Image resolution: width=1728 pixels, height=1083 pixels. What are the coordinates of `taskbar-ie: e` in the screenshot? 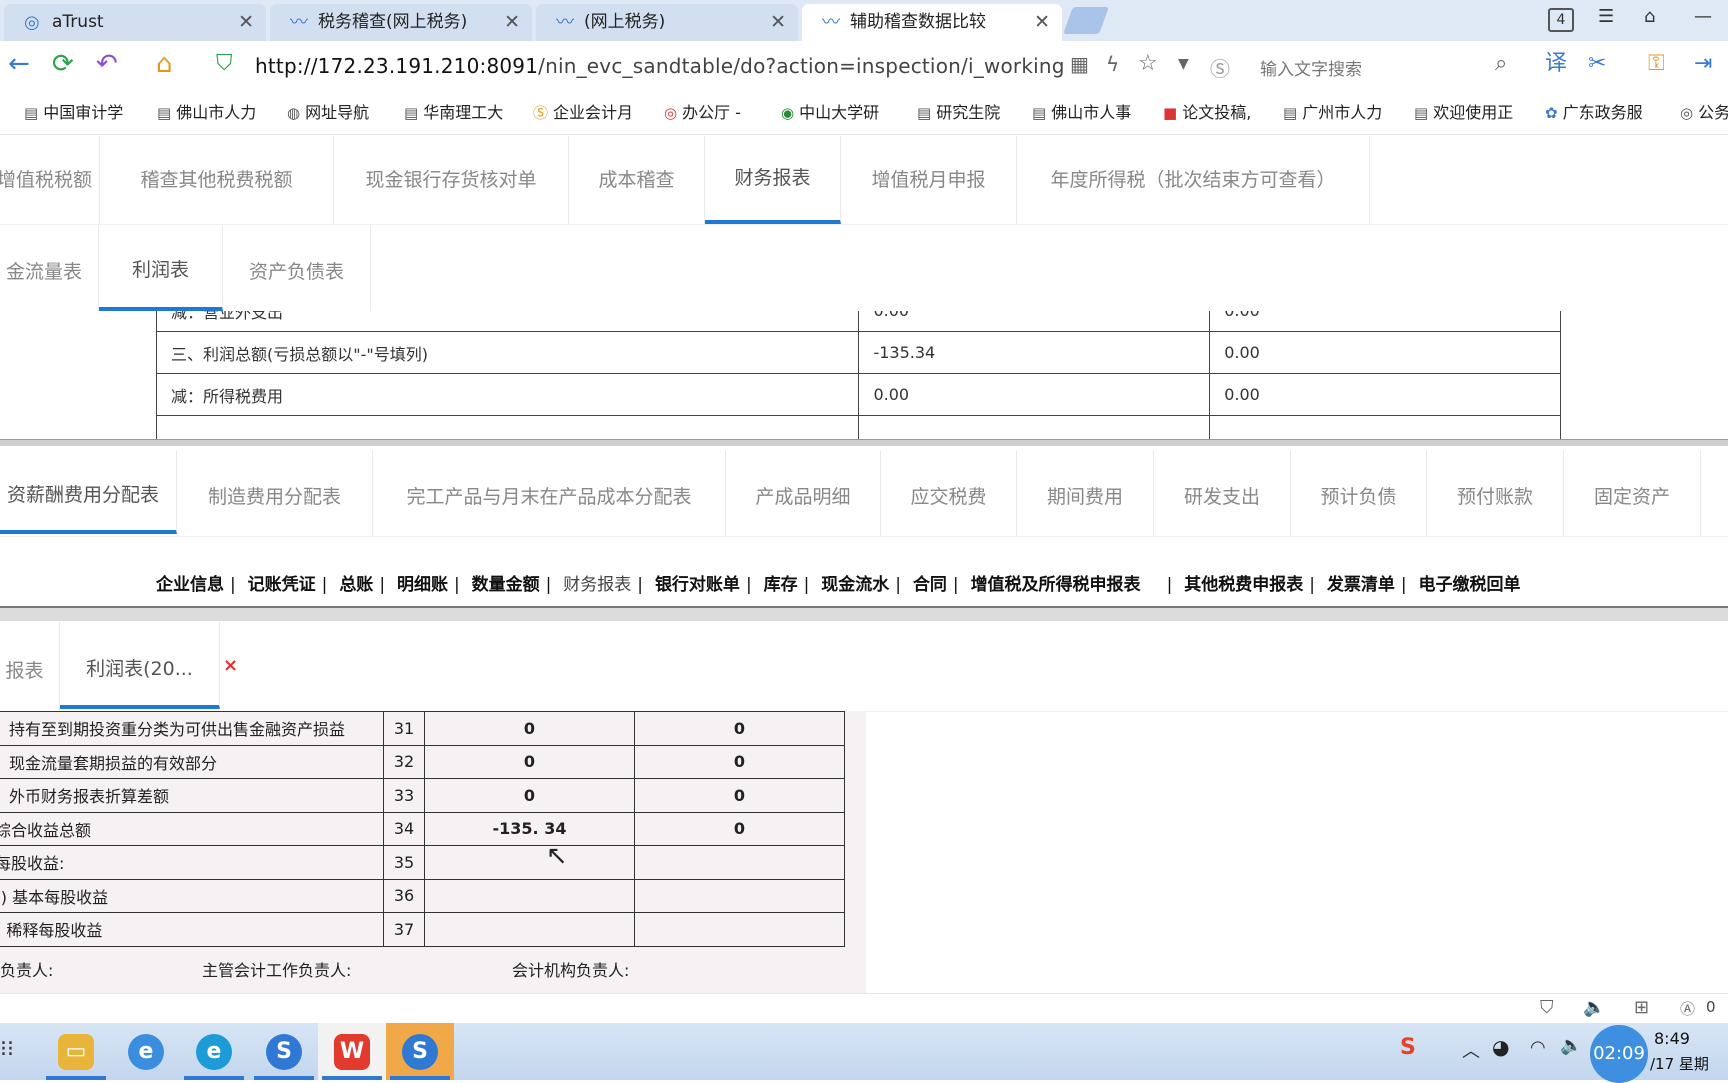 It's located at (146, 1051).